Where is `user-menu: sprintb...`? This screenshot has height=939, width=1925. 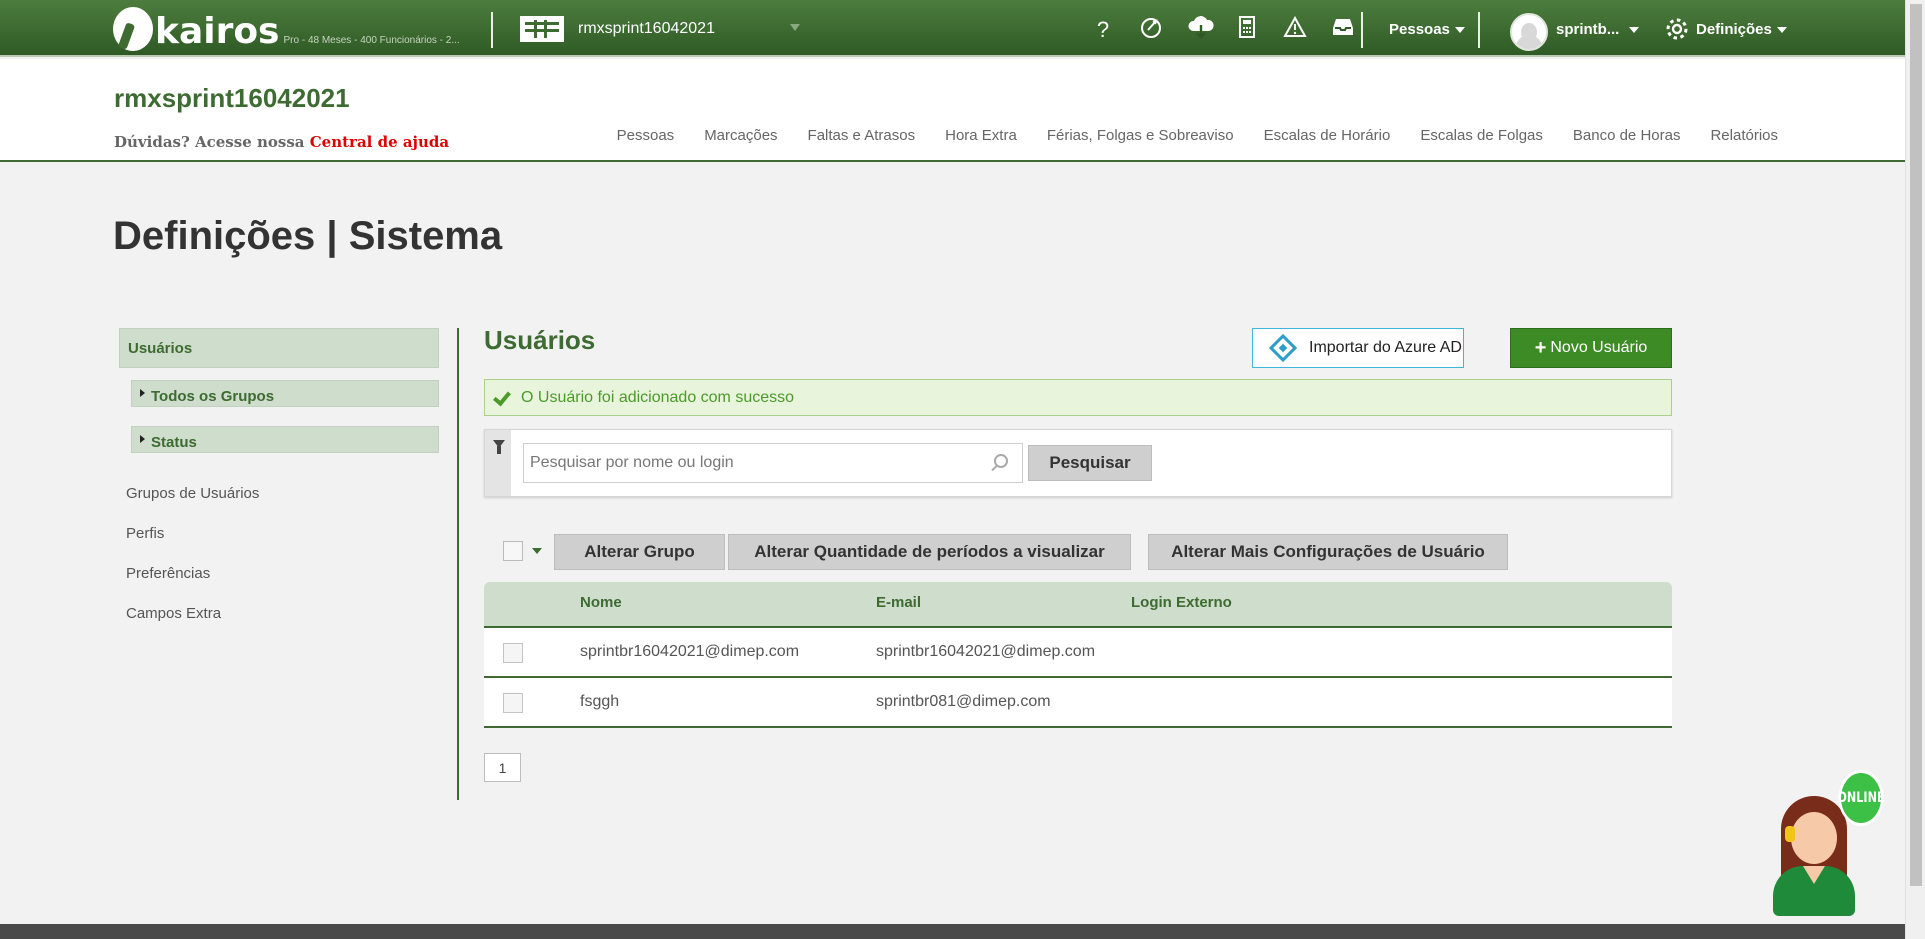 user-menu: sprintb... is located at coordinates (1598, 29).